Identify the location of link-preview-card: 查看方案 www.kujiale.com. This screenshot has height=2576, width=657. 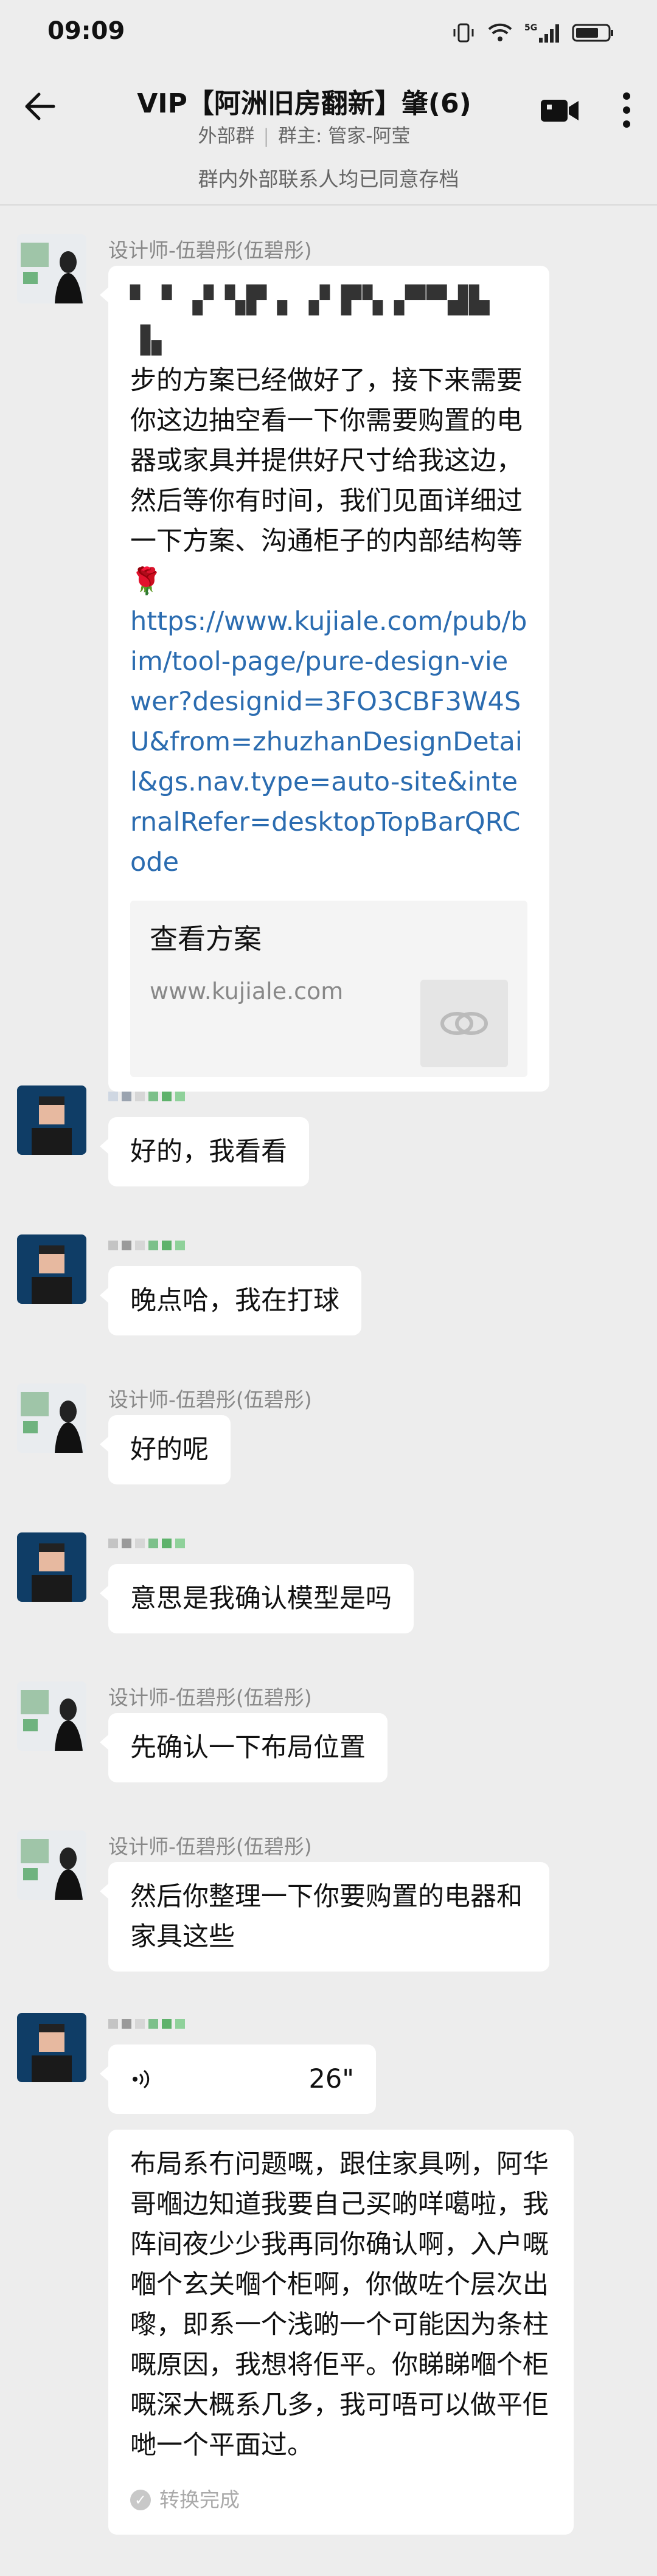
(328, 989).